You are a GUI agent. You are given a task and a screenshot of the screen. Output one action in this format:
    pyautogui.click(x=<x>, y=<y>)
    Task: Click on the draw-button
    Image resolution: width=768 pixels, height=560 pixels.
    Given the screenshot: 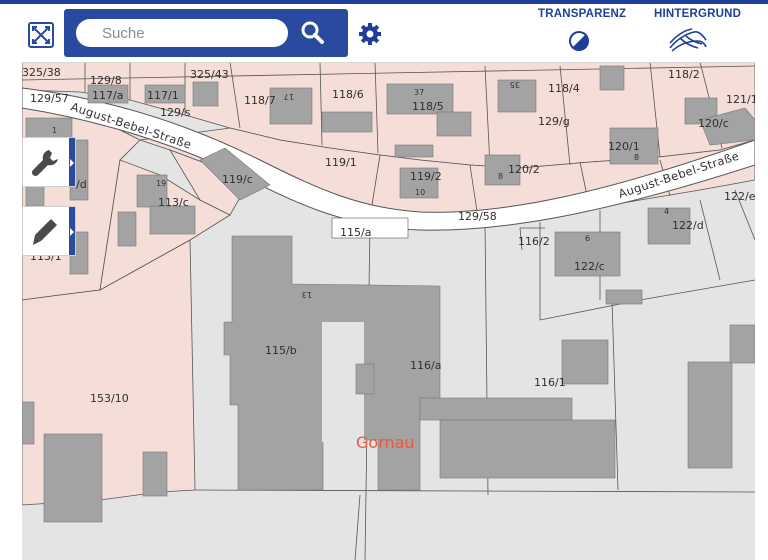 What is the action you would take?
    pyautogui.click(x=49, y=231)
    